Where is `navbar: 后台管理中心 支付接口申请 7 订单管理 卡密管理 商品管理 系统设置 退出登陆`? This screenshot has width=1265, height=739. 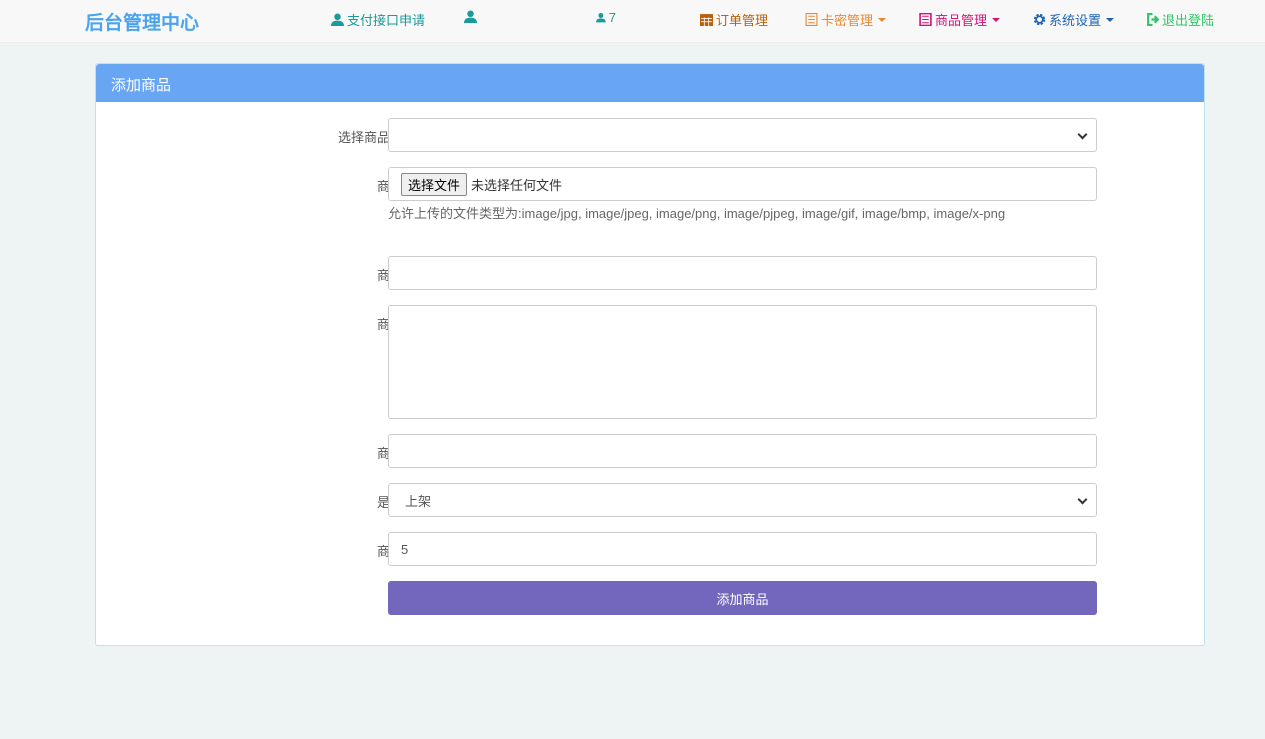 navbar: 后台管理中心 支付接口申请 7 订单管理 卡密管理 商品管理 系统设置 退出登陆 is located at coordinates (632, 21).